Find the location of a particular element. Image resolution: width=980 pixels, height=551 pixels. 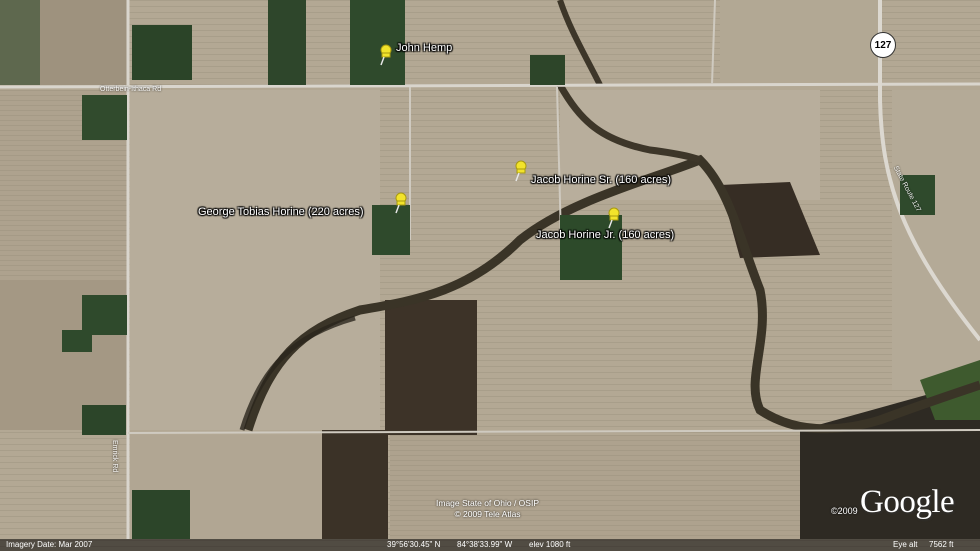

google-logo: Google is located at coordinates (907, 502).